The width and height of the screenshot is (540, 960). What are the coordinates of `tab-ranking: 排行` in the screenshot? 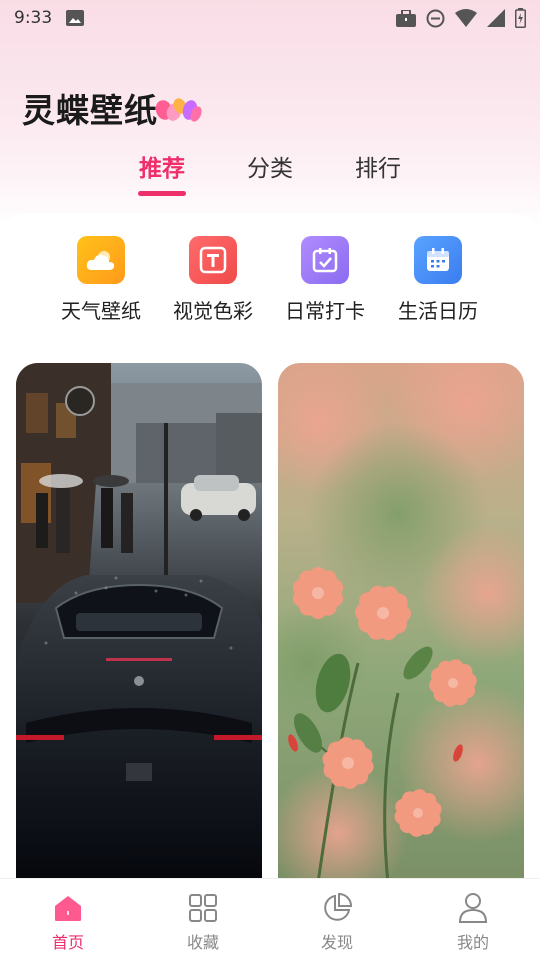 It's located at (378, 166).